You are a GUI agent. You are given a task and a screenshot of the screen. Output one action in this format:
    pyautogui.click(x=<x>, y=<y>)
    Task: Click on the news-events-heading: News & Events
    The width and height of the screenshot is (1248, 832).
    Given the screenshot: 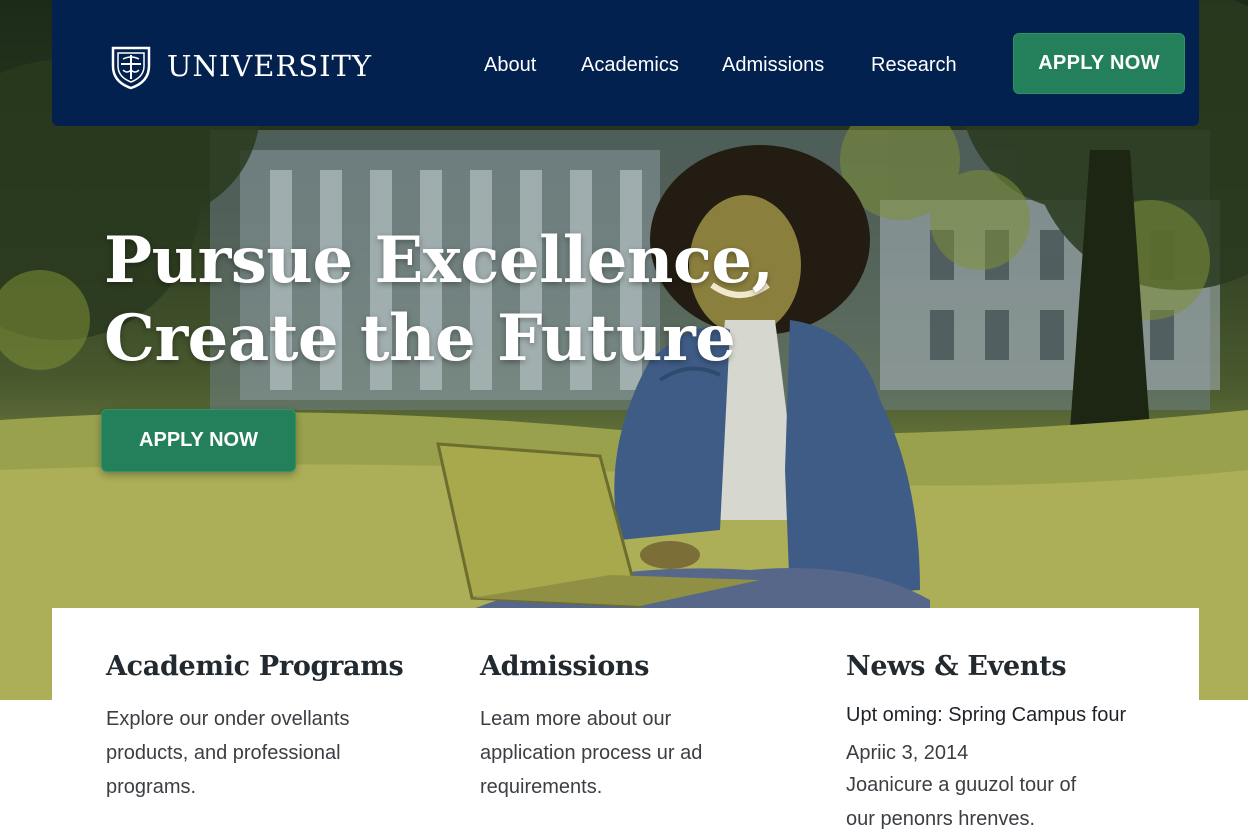 What is the action you would take?
    pyautogui.click(x=1011, y=667)
    